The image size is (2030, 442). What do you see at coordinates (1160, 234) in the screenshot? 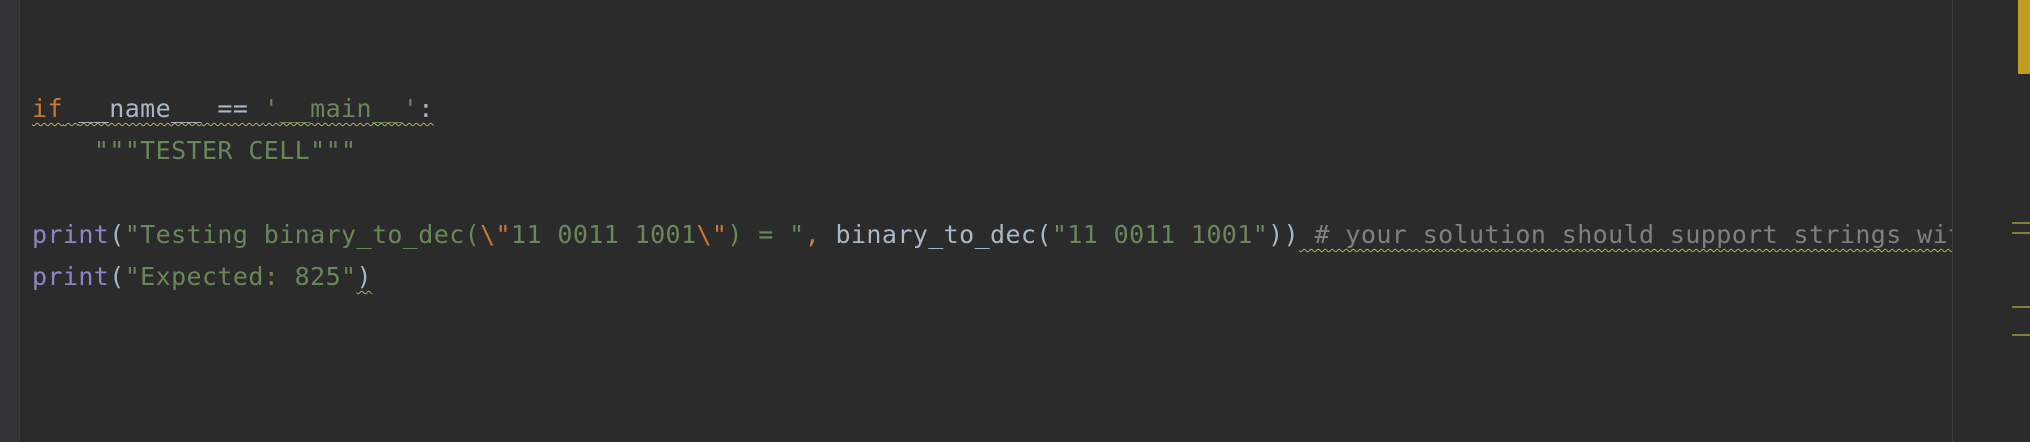
I see `function-argument: "11 0011 1001"` at bounding box center [1160, 234].